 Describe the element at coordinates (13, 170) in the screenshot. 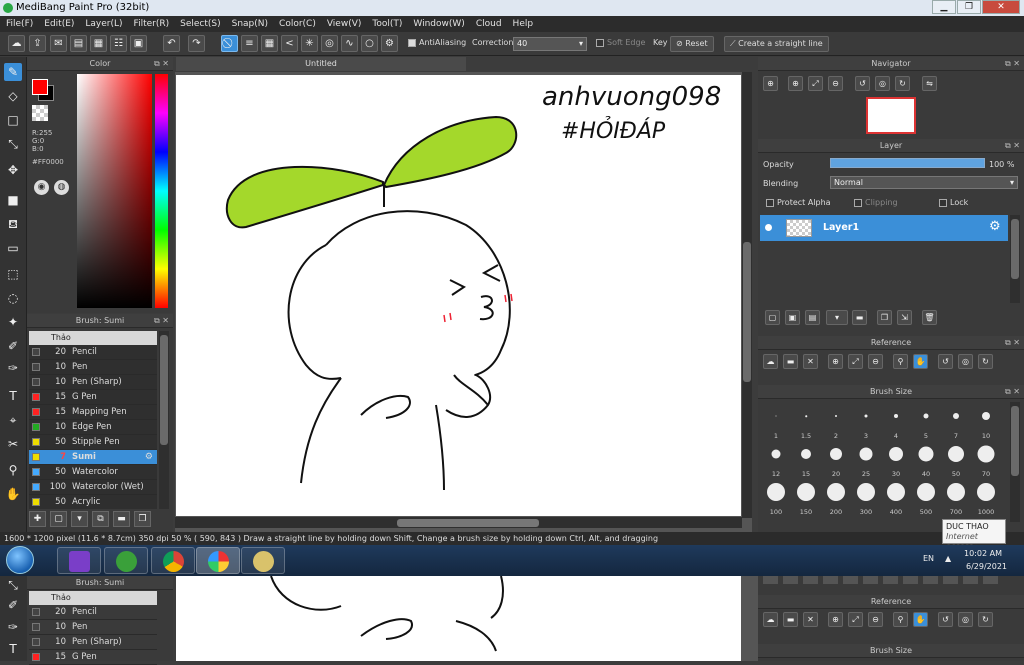

I see `move-tool-icon: ✥` at that location.